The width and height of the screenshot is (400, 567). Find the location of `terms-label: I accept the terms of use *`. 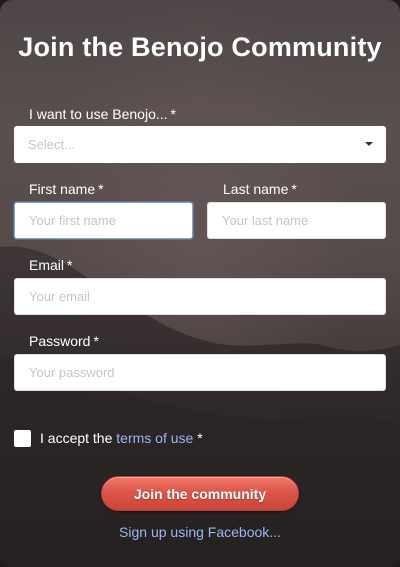

terms-label: I accept the terms of use * is located at coordinates (121, 438).